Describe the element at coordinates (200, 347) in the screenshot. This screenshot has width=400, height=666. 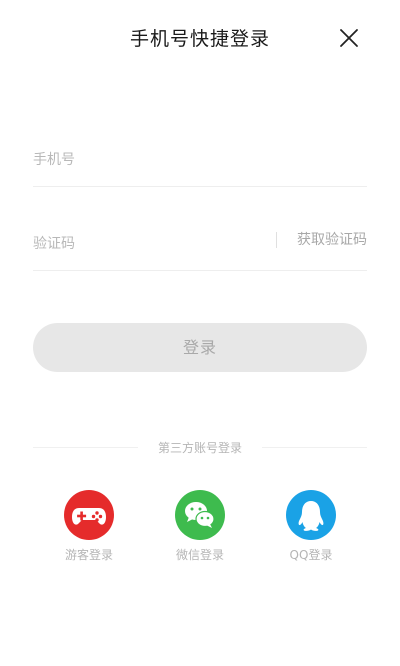
I see `login-button: 登录` at that location.